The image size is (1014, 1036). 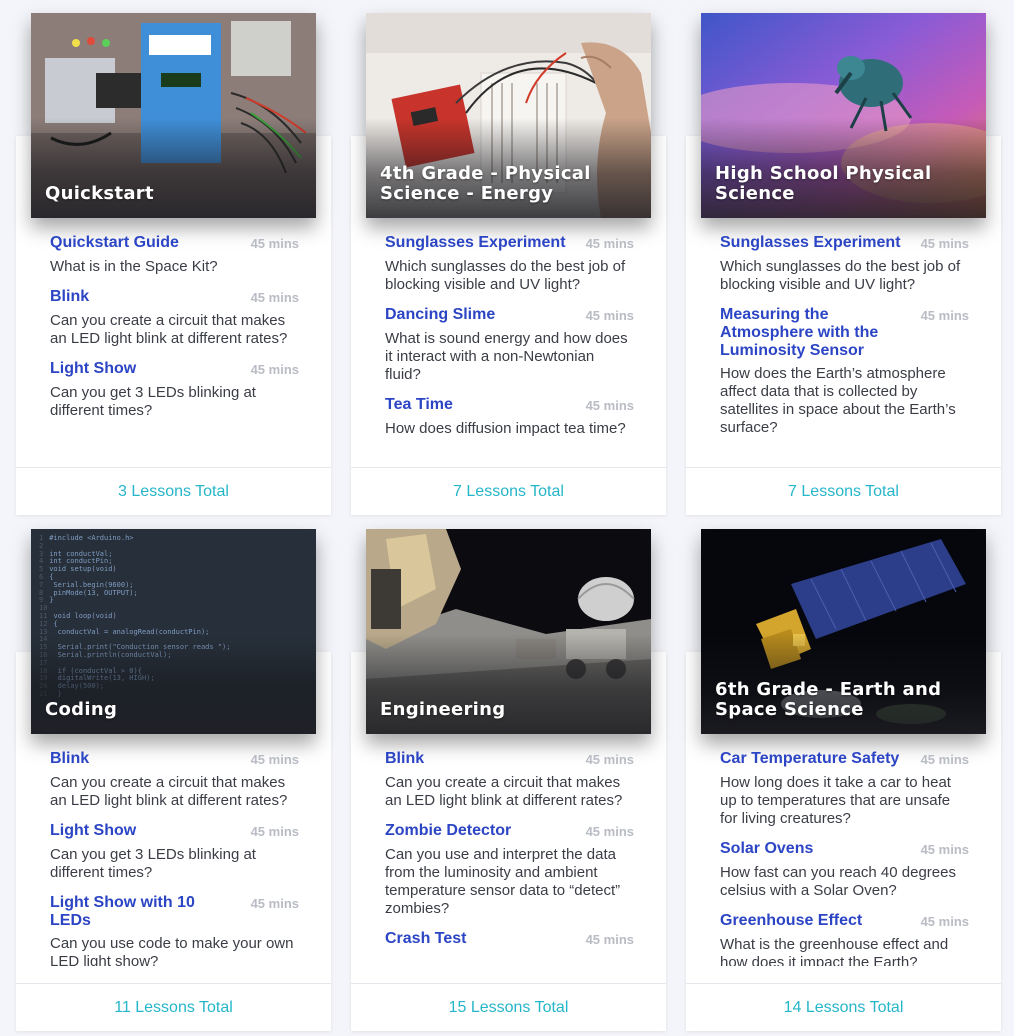 What do you see at coordinates (766, 849) in the screenshot?
I see `lesson-link: Solar Ovens` at bounding box center [766, 849].